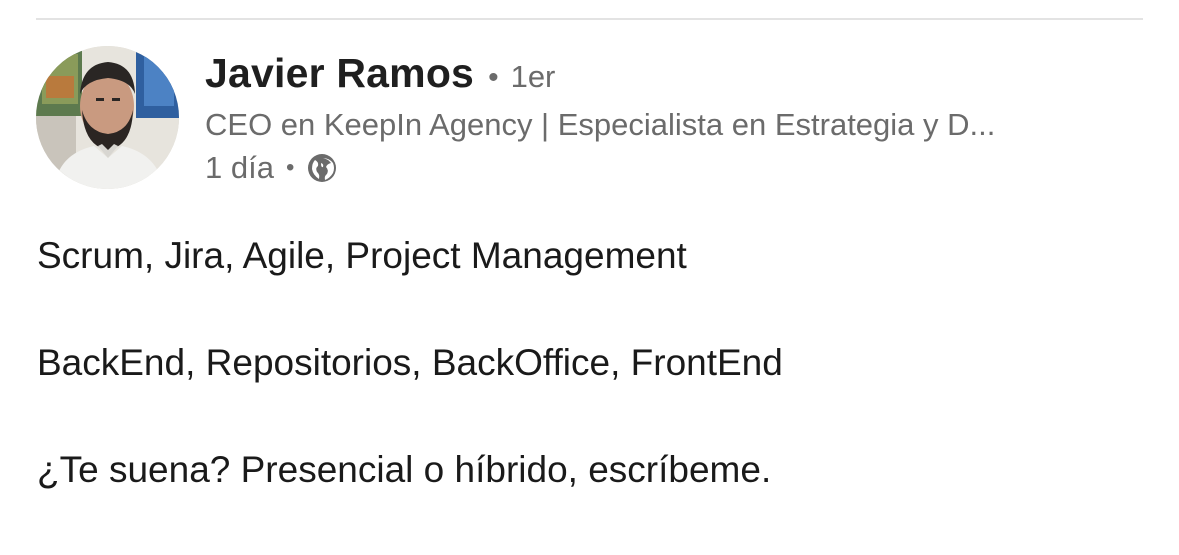  I want to click on top-divider, so click(589, 19).